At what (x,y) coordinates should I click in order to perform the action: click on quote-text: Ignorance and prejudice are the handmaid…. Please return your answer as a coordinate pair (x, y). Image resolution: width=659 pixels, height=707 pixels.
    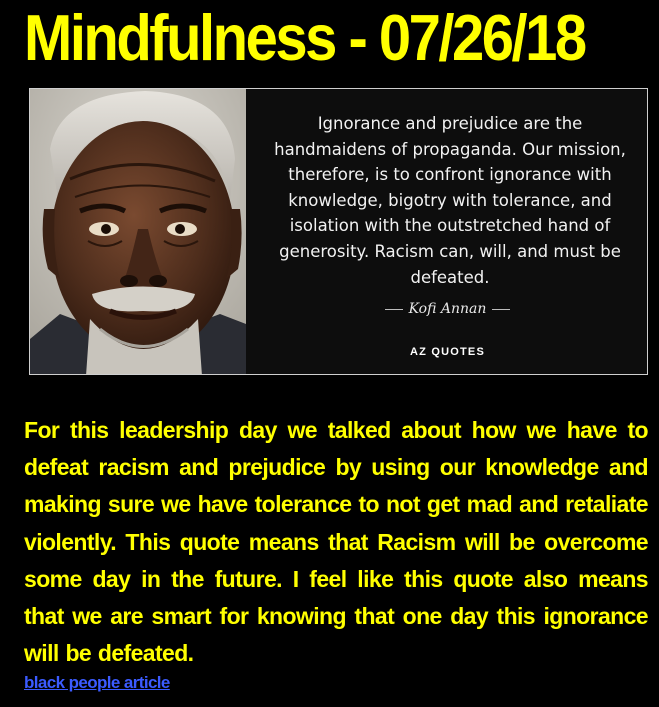
    Looking at the image, I should click on (450, 200).